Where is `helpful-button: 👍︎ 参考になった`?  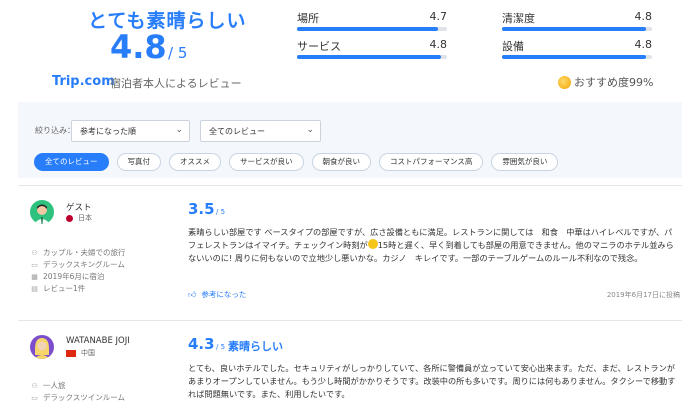
helpful-button: 👍︎ 参考になった is located at coordinates (217, 294).